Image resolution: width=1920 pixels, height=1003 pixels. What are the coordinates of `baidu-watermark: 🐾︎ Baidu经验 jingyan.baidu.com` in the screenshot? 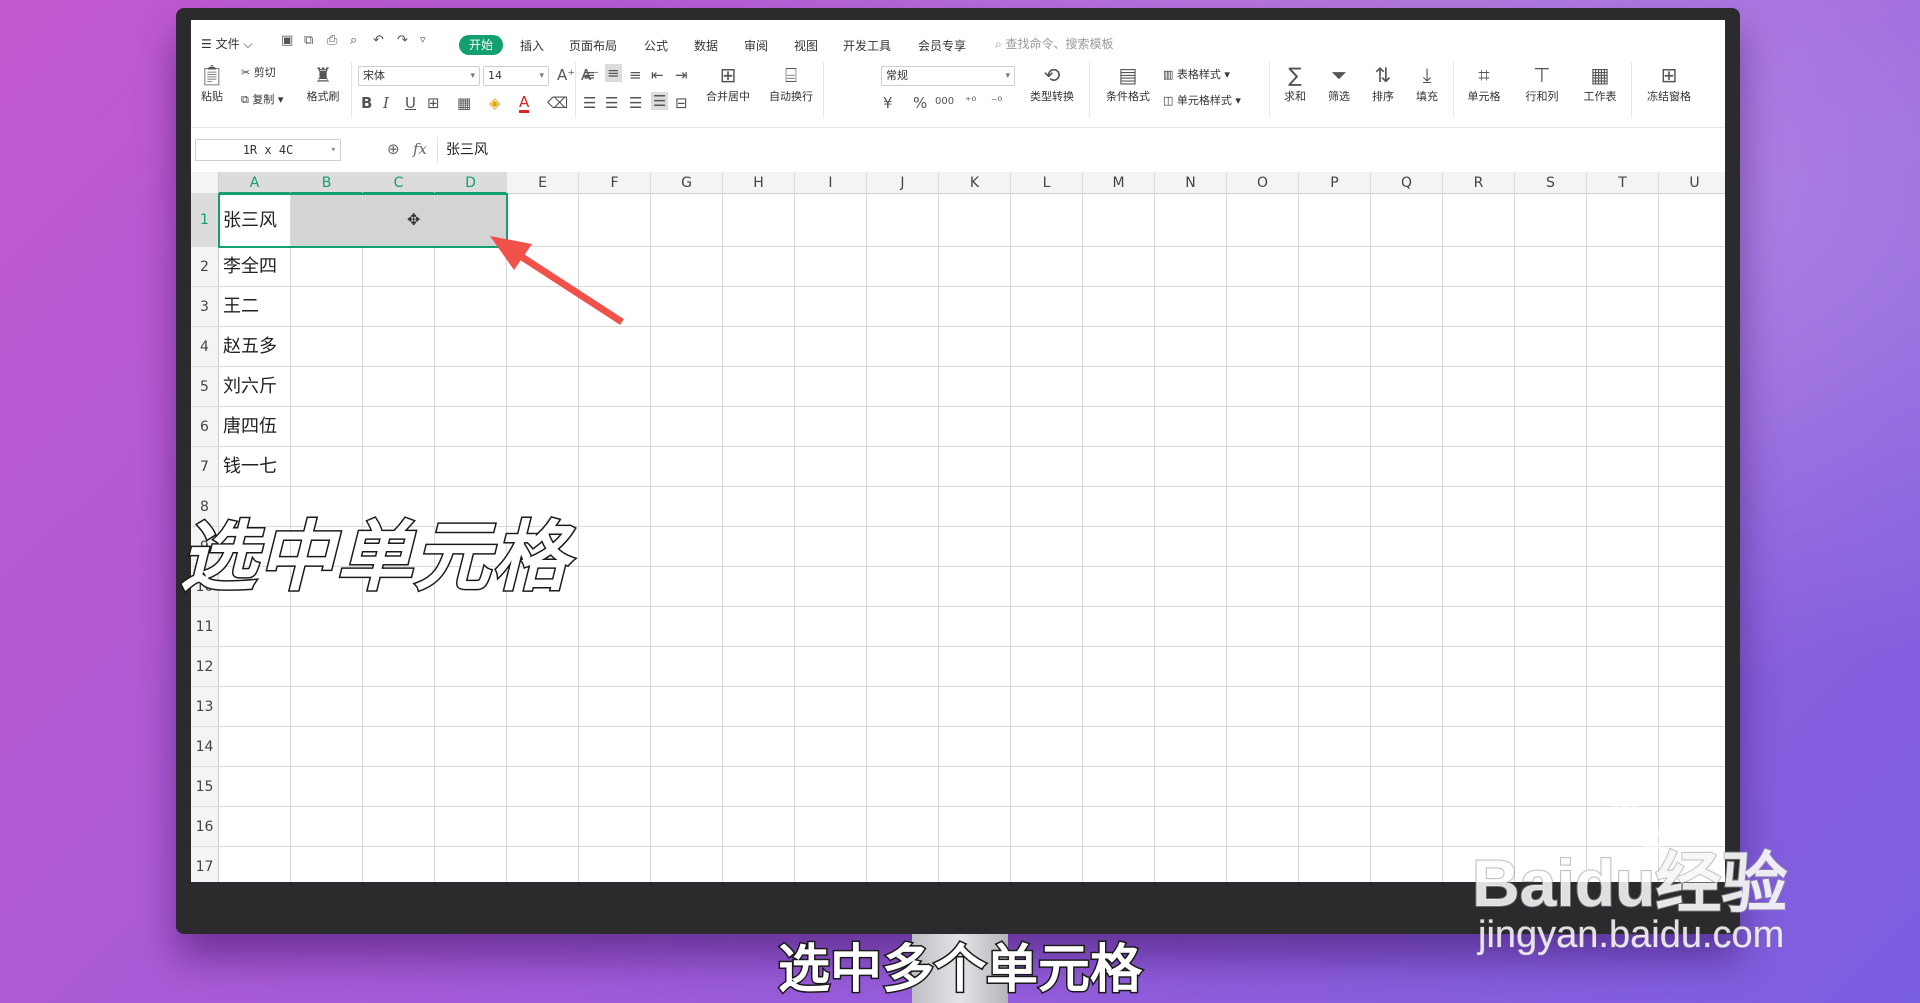 It's located at (1651, 886).